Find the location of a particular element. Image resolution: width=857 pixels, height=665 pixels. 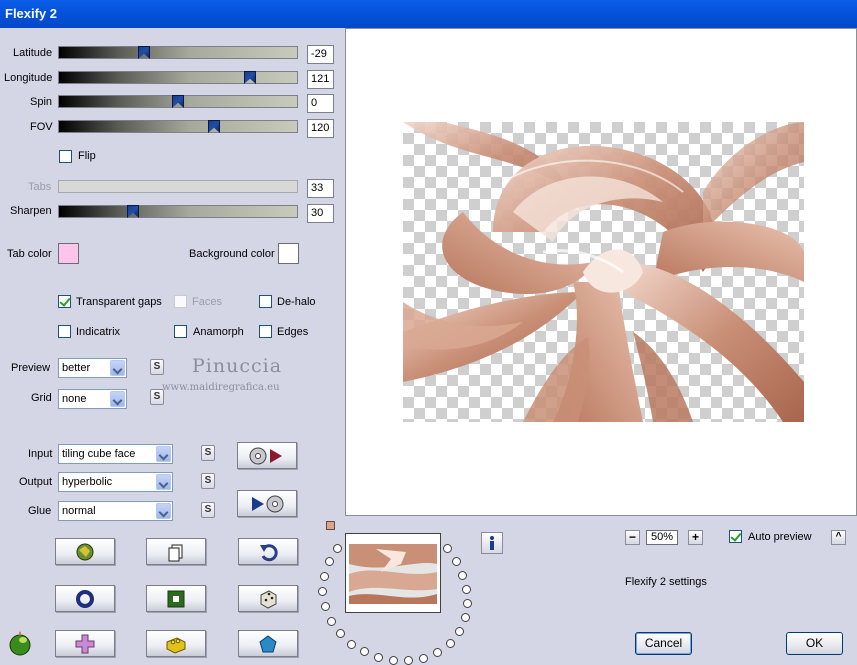

navigator-handle is located at coordinates (330, 525).